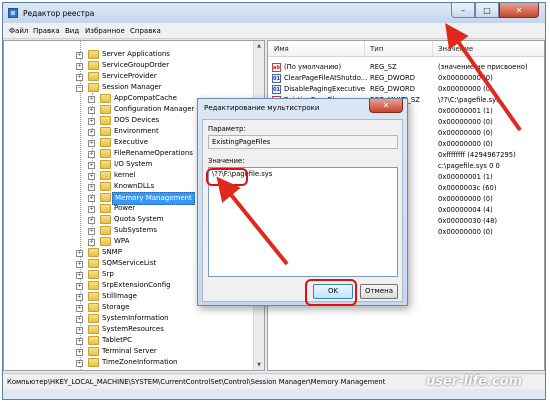 The image size is (550, 404). What do you see at coordinates (483, 77) in the screenshot?
I see `arrow-to-existing-value` at bounding box center [483, 77].